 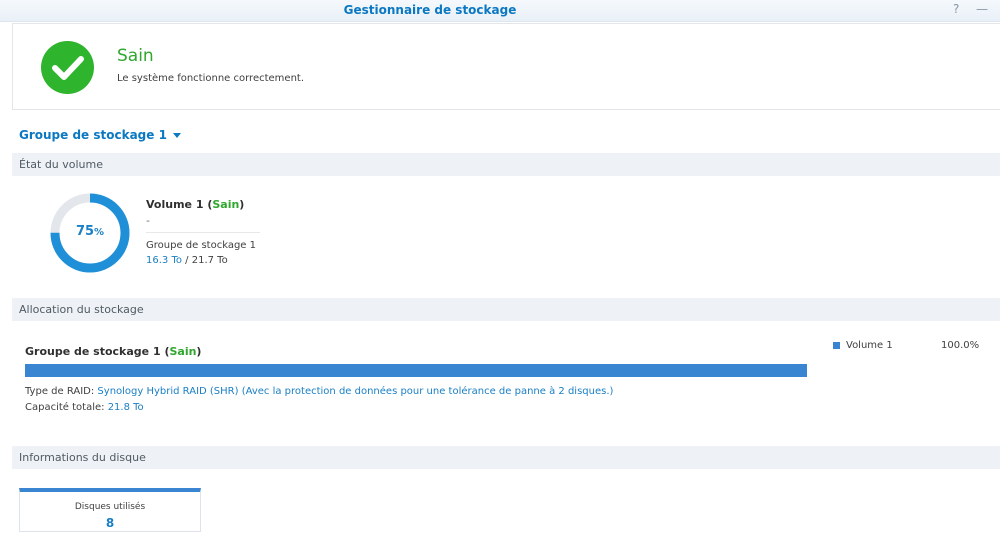 I want to click on volume-used: 16.3 To, so click(x=164, y=260).